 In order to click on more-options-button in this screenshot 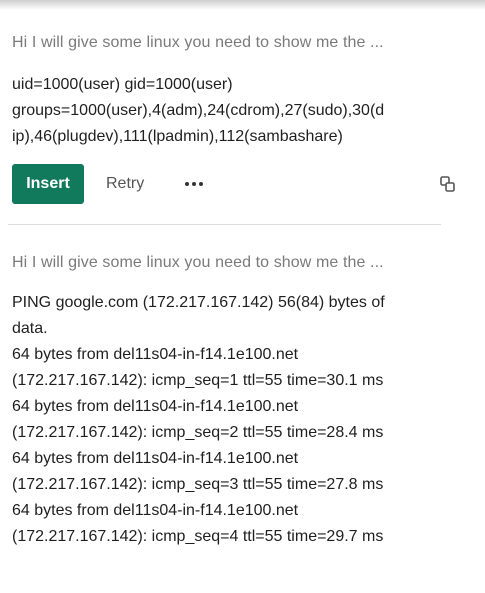, I will do `click(194, 184)`.